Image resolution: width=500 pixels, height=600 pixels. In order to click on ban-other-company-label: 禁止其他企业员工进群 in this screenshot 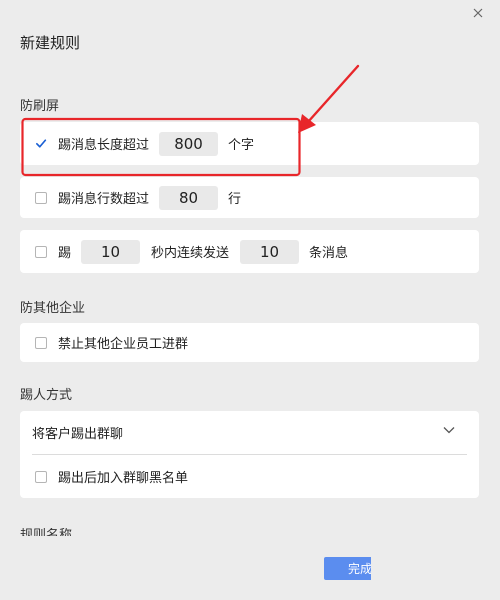, I will do `click(123, 344)`.